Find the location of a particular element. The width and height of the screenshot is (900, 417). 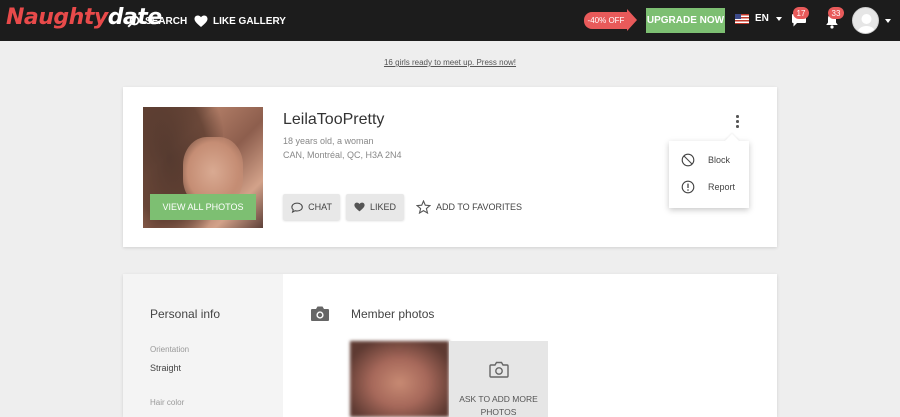

add-to-favorites-button: ADD TO FAVORITES is located at coordinates (469, 207).